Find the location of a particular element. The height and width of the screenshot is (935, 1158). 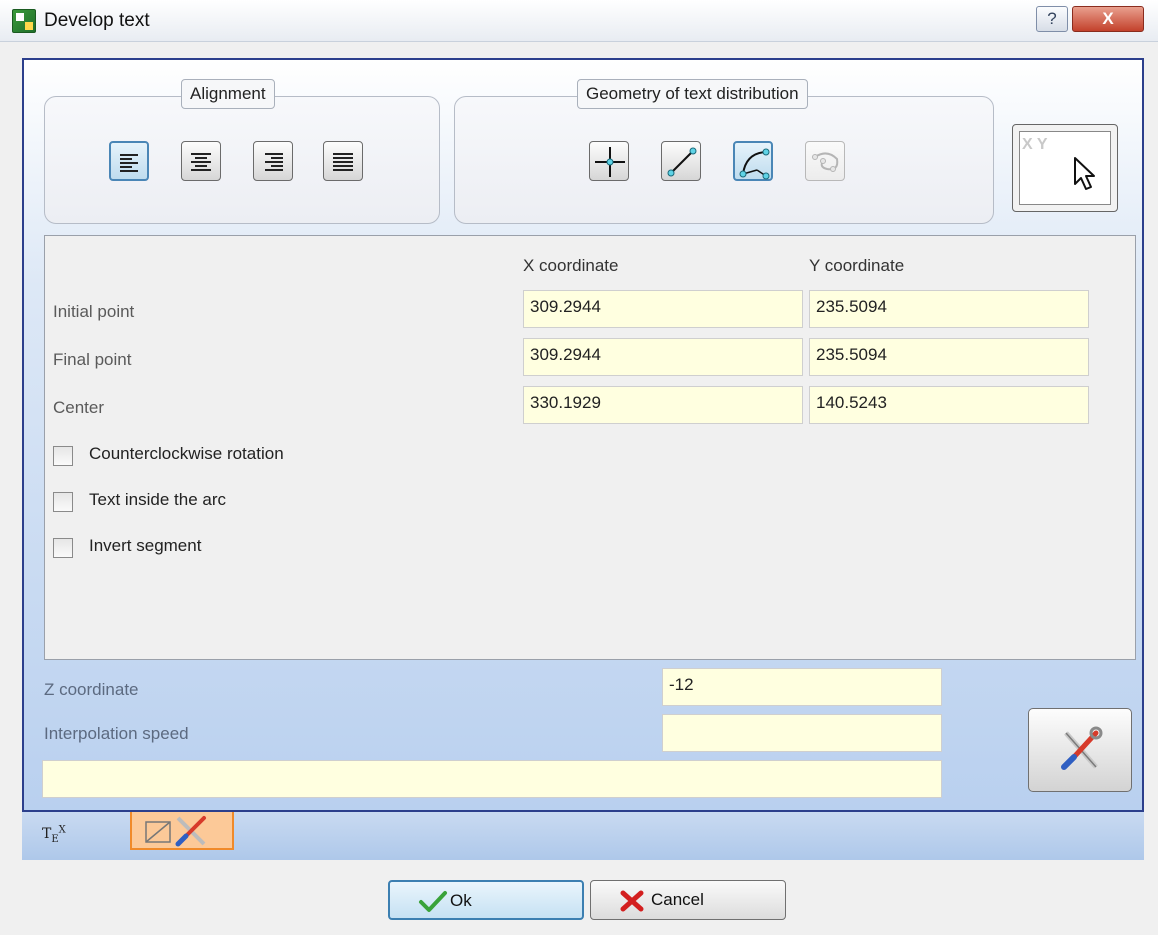

help-button: ? is located at coordinates (1052, 19).